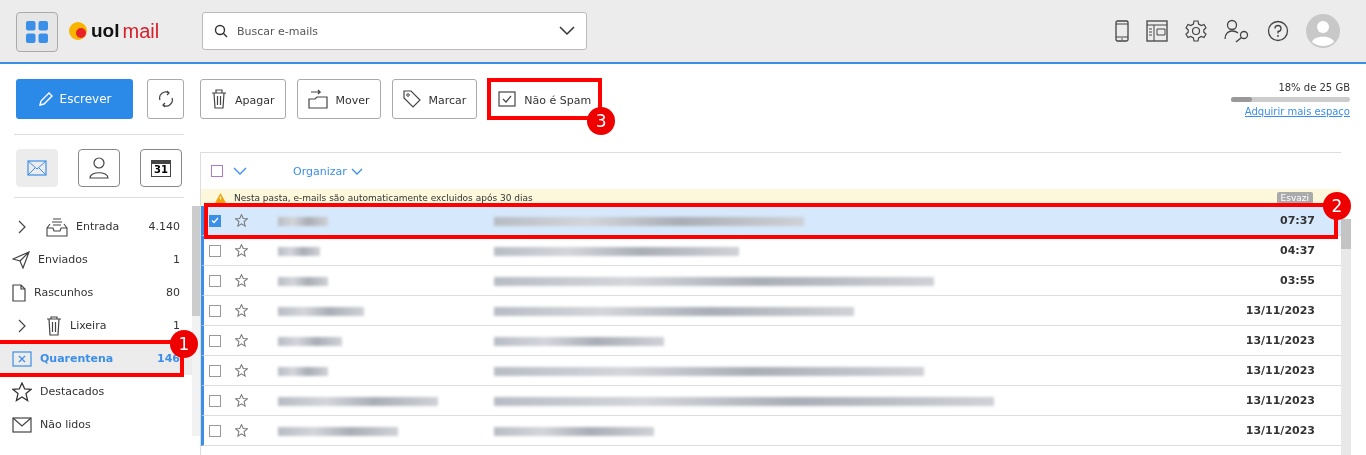 This screenshot has height=455, width=1366. Describe the element at coordinates (601, 121) in the screenshot. I see `callout-badge: 3` at that location.